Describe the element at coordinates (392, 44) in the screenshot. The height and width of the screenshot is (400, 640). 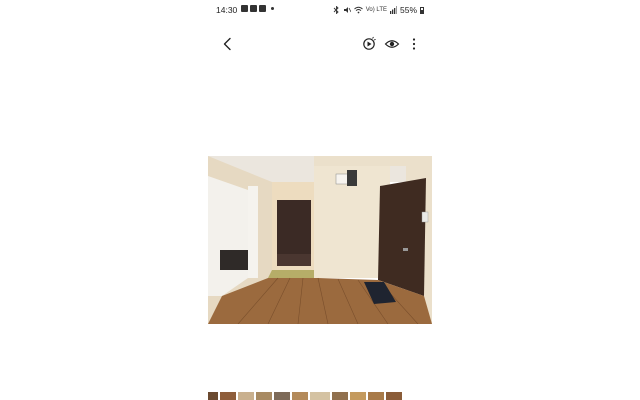
I see `visibility-icon` at that location.